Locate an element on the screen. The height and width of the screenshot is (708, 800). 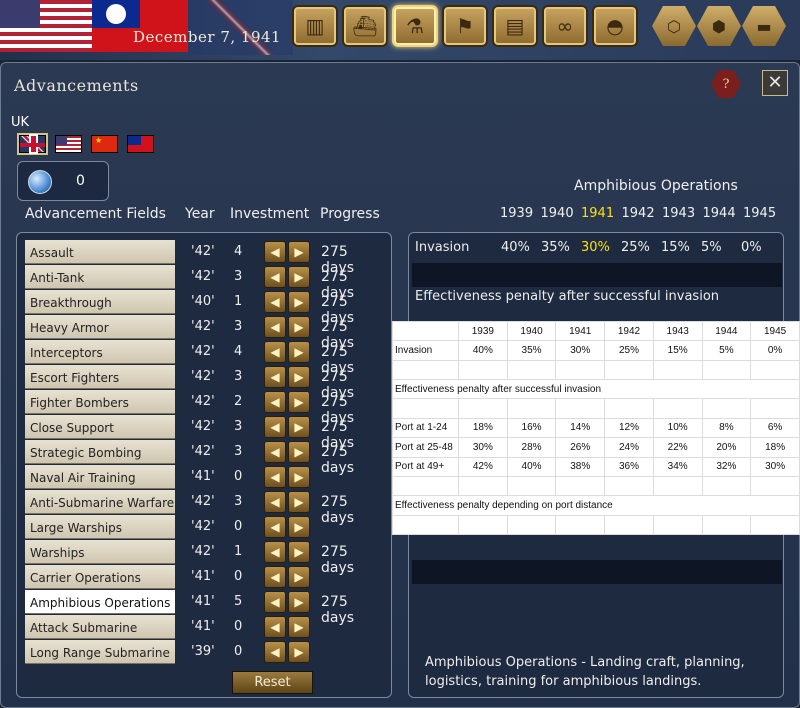
globe-icon is located at coordinates (40, 182).